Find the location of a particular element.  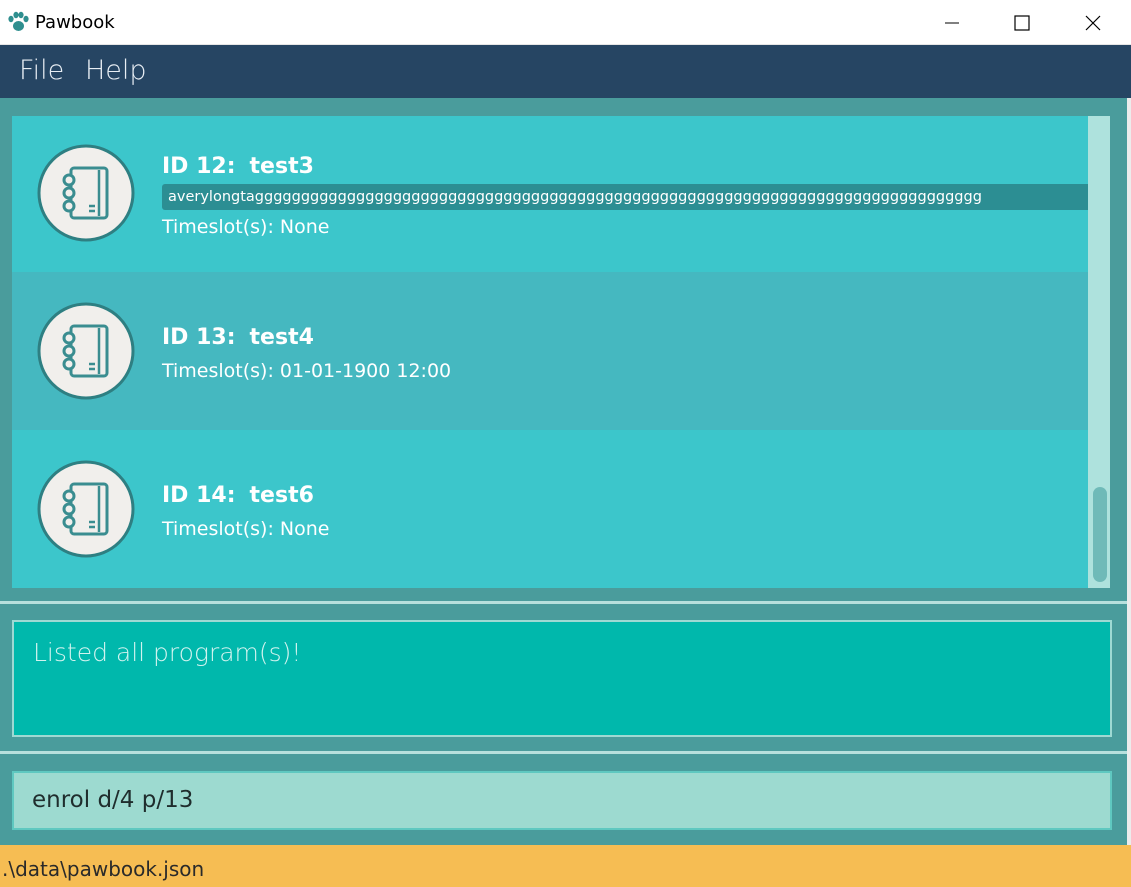

menu-help: Help is located at coordinates (116, 70).